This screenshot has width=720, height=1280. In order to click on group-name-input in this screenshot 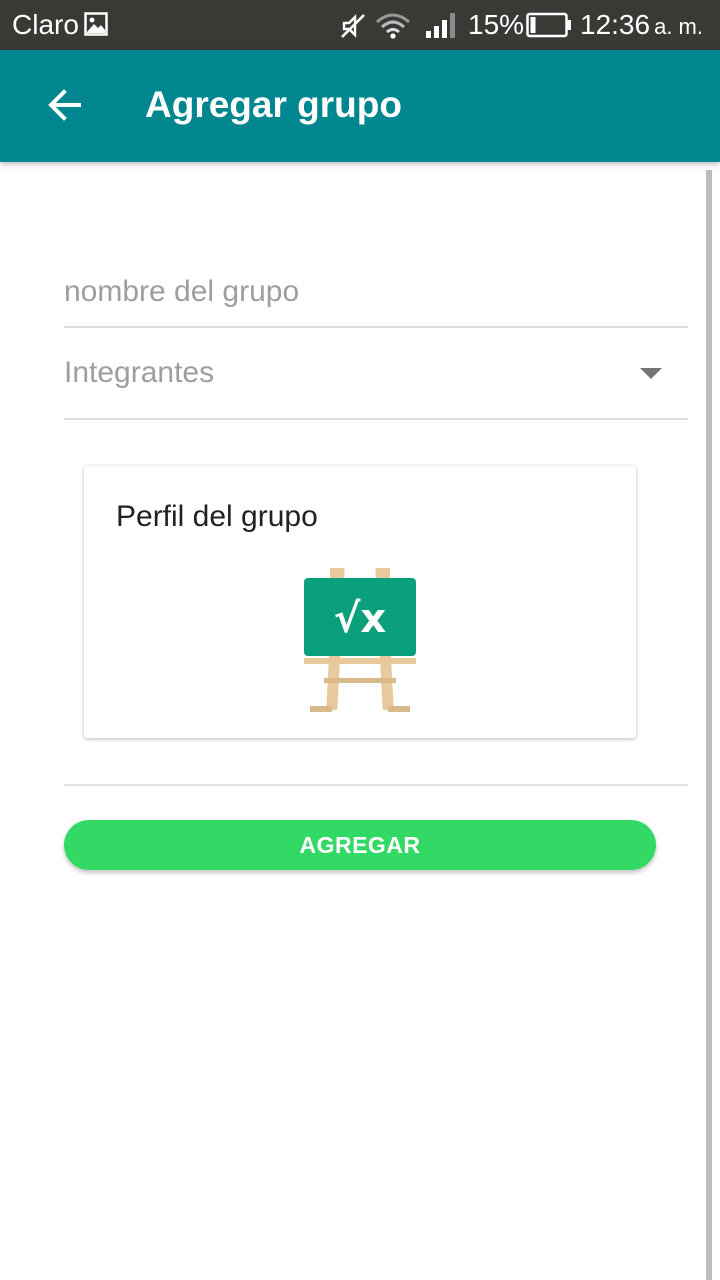, I will do `click(376, 292)`.